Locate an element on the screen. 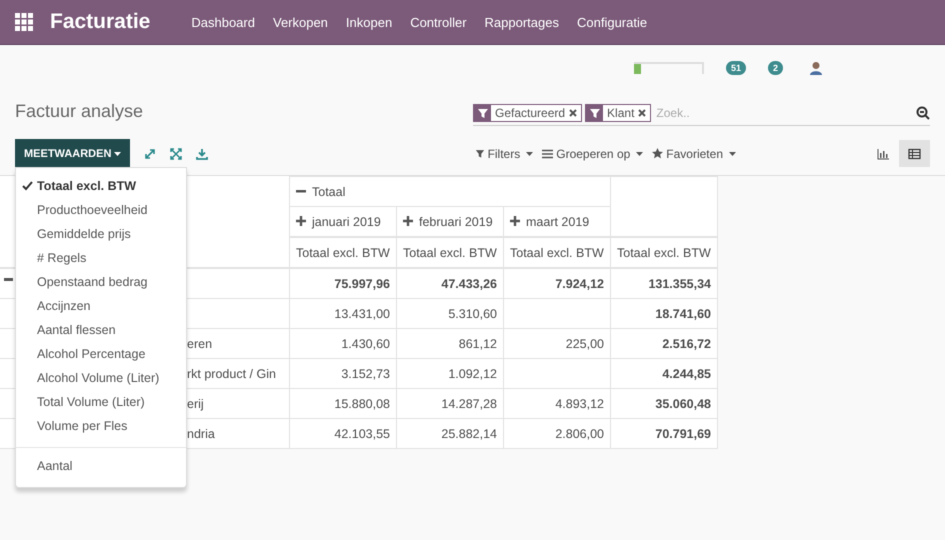  option-label: Favorieten is located at coordinates (694, 153).